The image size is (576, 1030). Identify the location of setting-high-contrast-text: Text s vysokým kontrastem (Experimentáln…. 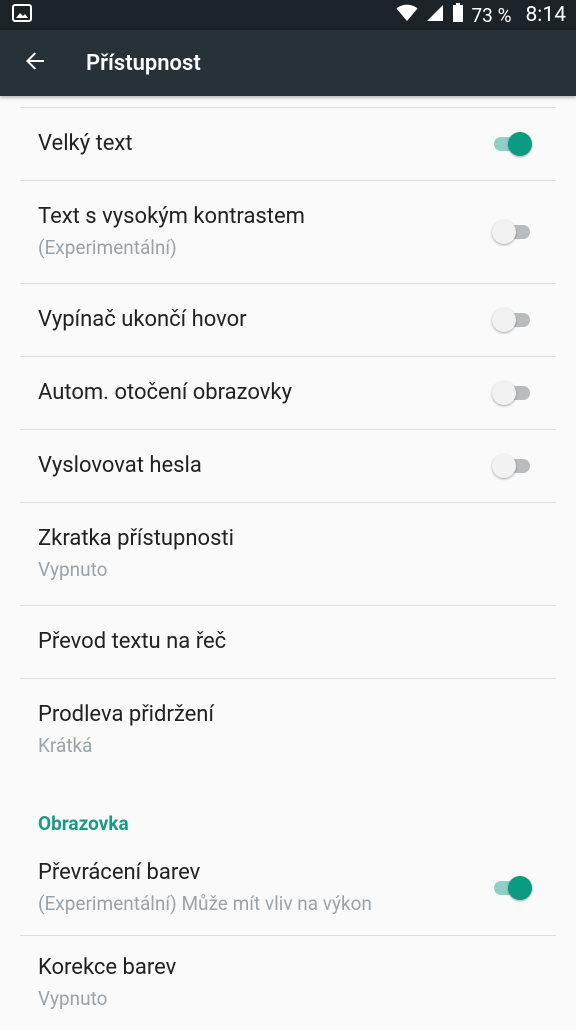
(288, 232).